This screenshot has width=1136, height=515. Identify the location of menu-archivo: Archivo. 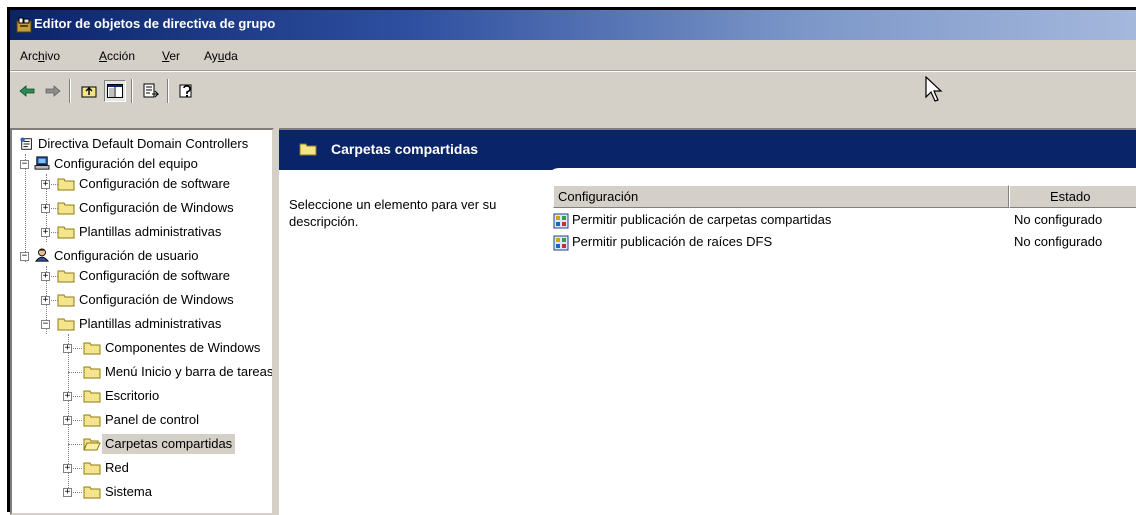
(40, 56).